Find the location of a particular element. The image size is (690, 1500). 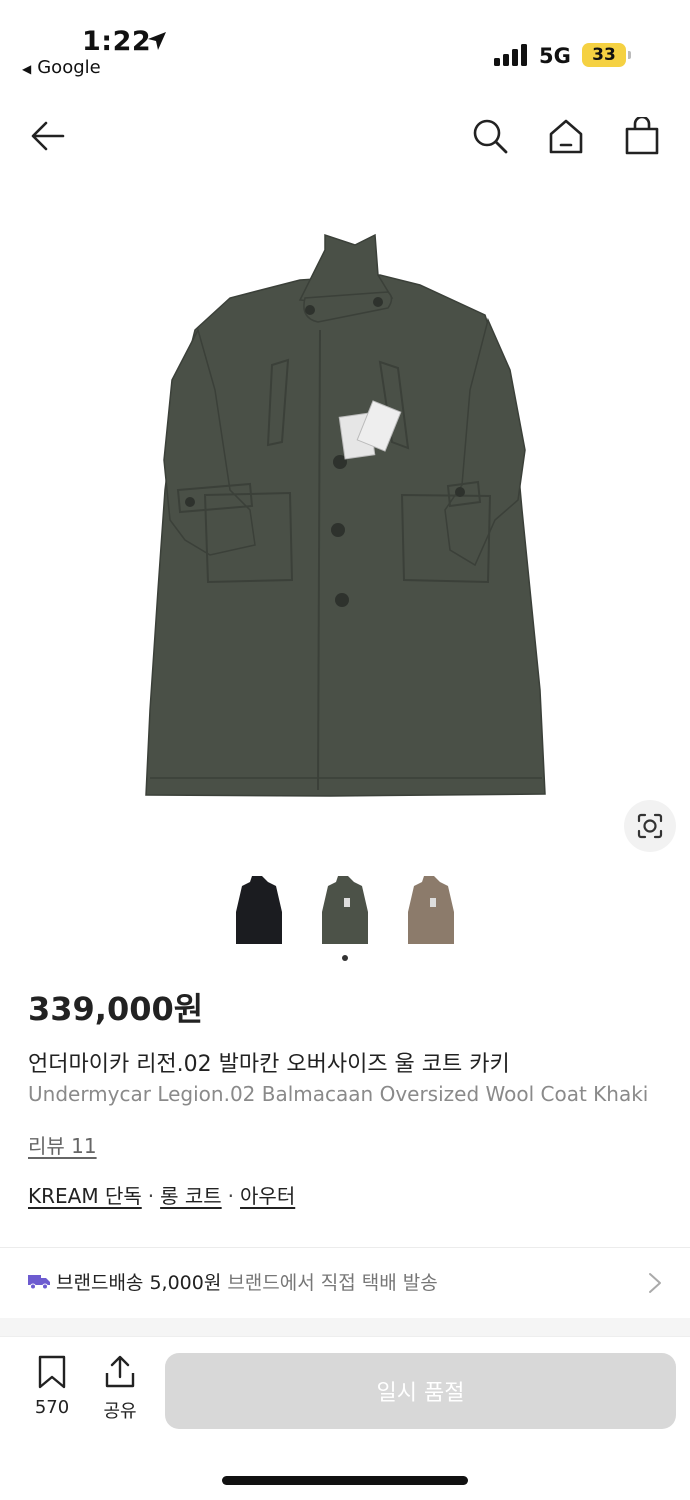

thumbnail-khaki is located at coordinates (345, 910).